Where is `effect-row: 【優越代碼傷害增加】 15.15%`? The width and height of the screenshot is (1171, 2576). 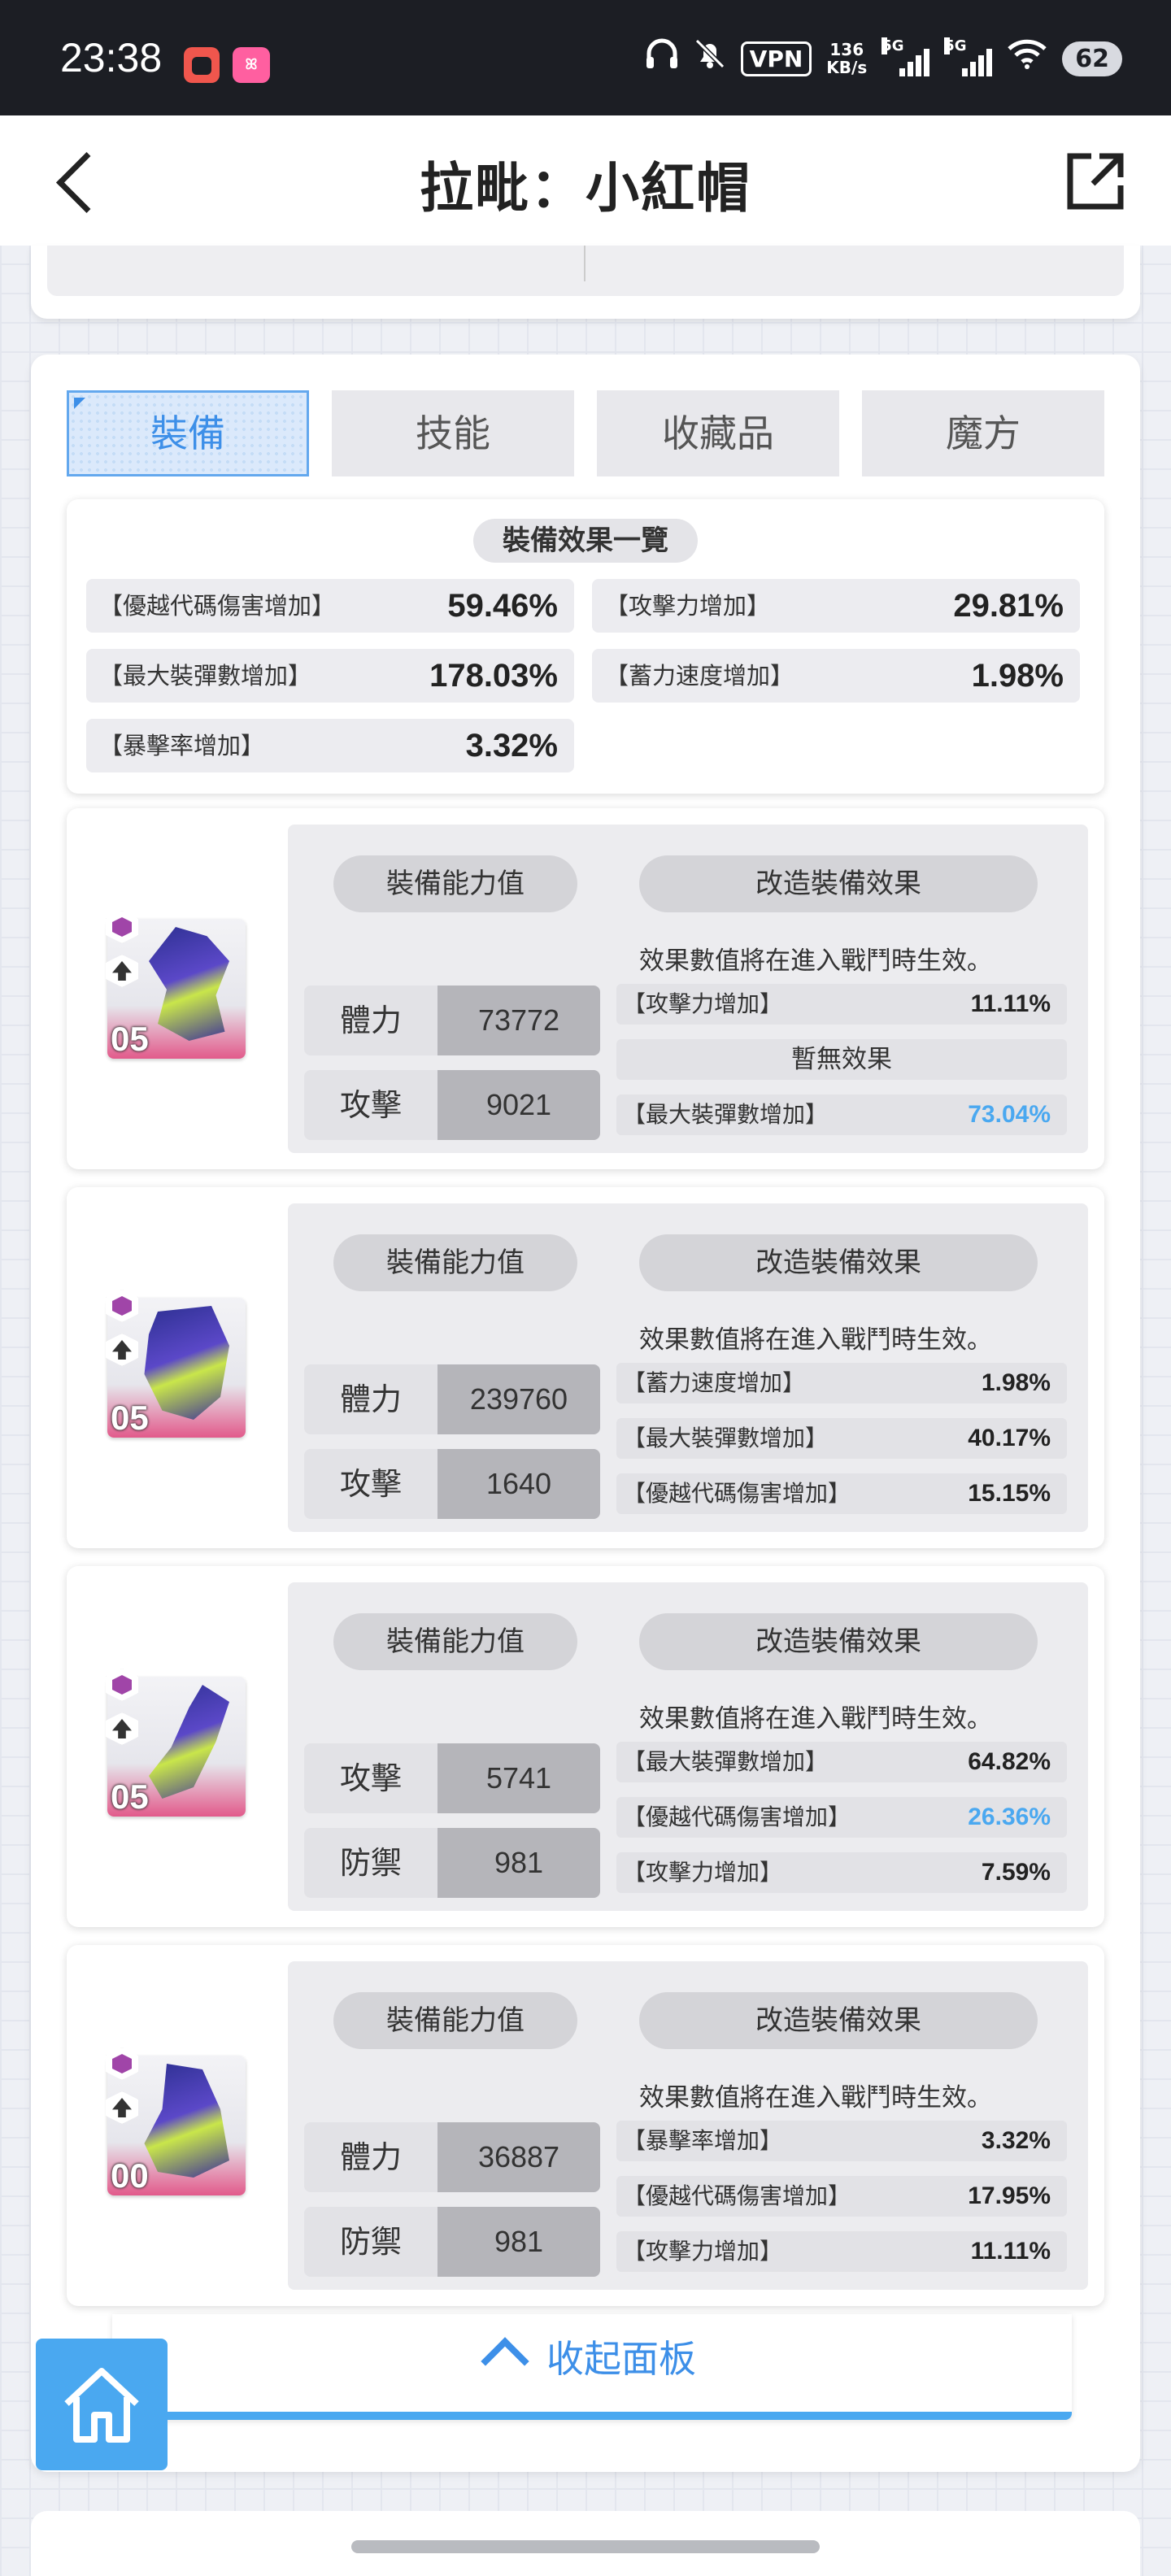 effect-row: 【優越代碼傷害增加】 15.15% is located at coordinates (841, 1494).